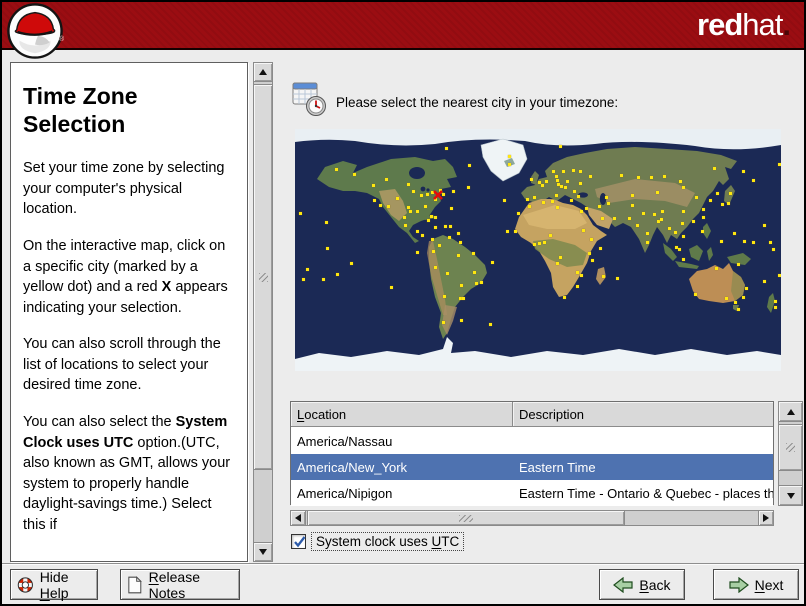  What do you see at coordinates (532, 467) in the screenshot?
I see `timezone-row-new-york: America/New_York Eastern Time` at bounding box center [532, 467].